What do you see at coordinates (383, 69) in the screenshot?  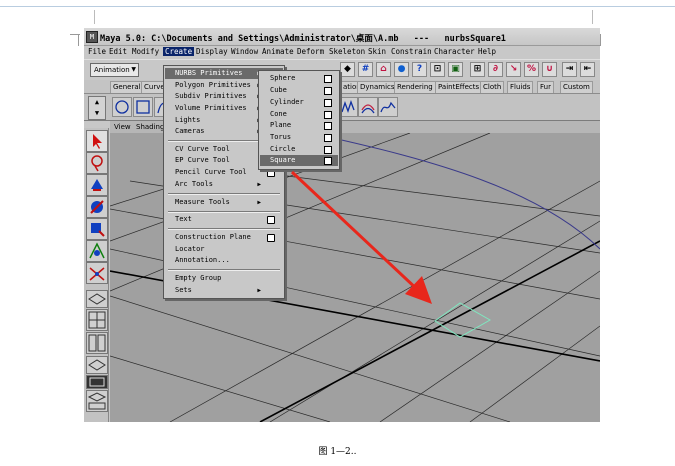 I see `snap-point-icon: ⌂` at bounding box center [383, 69].